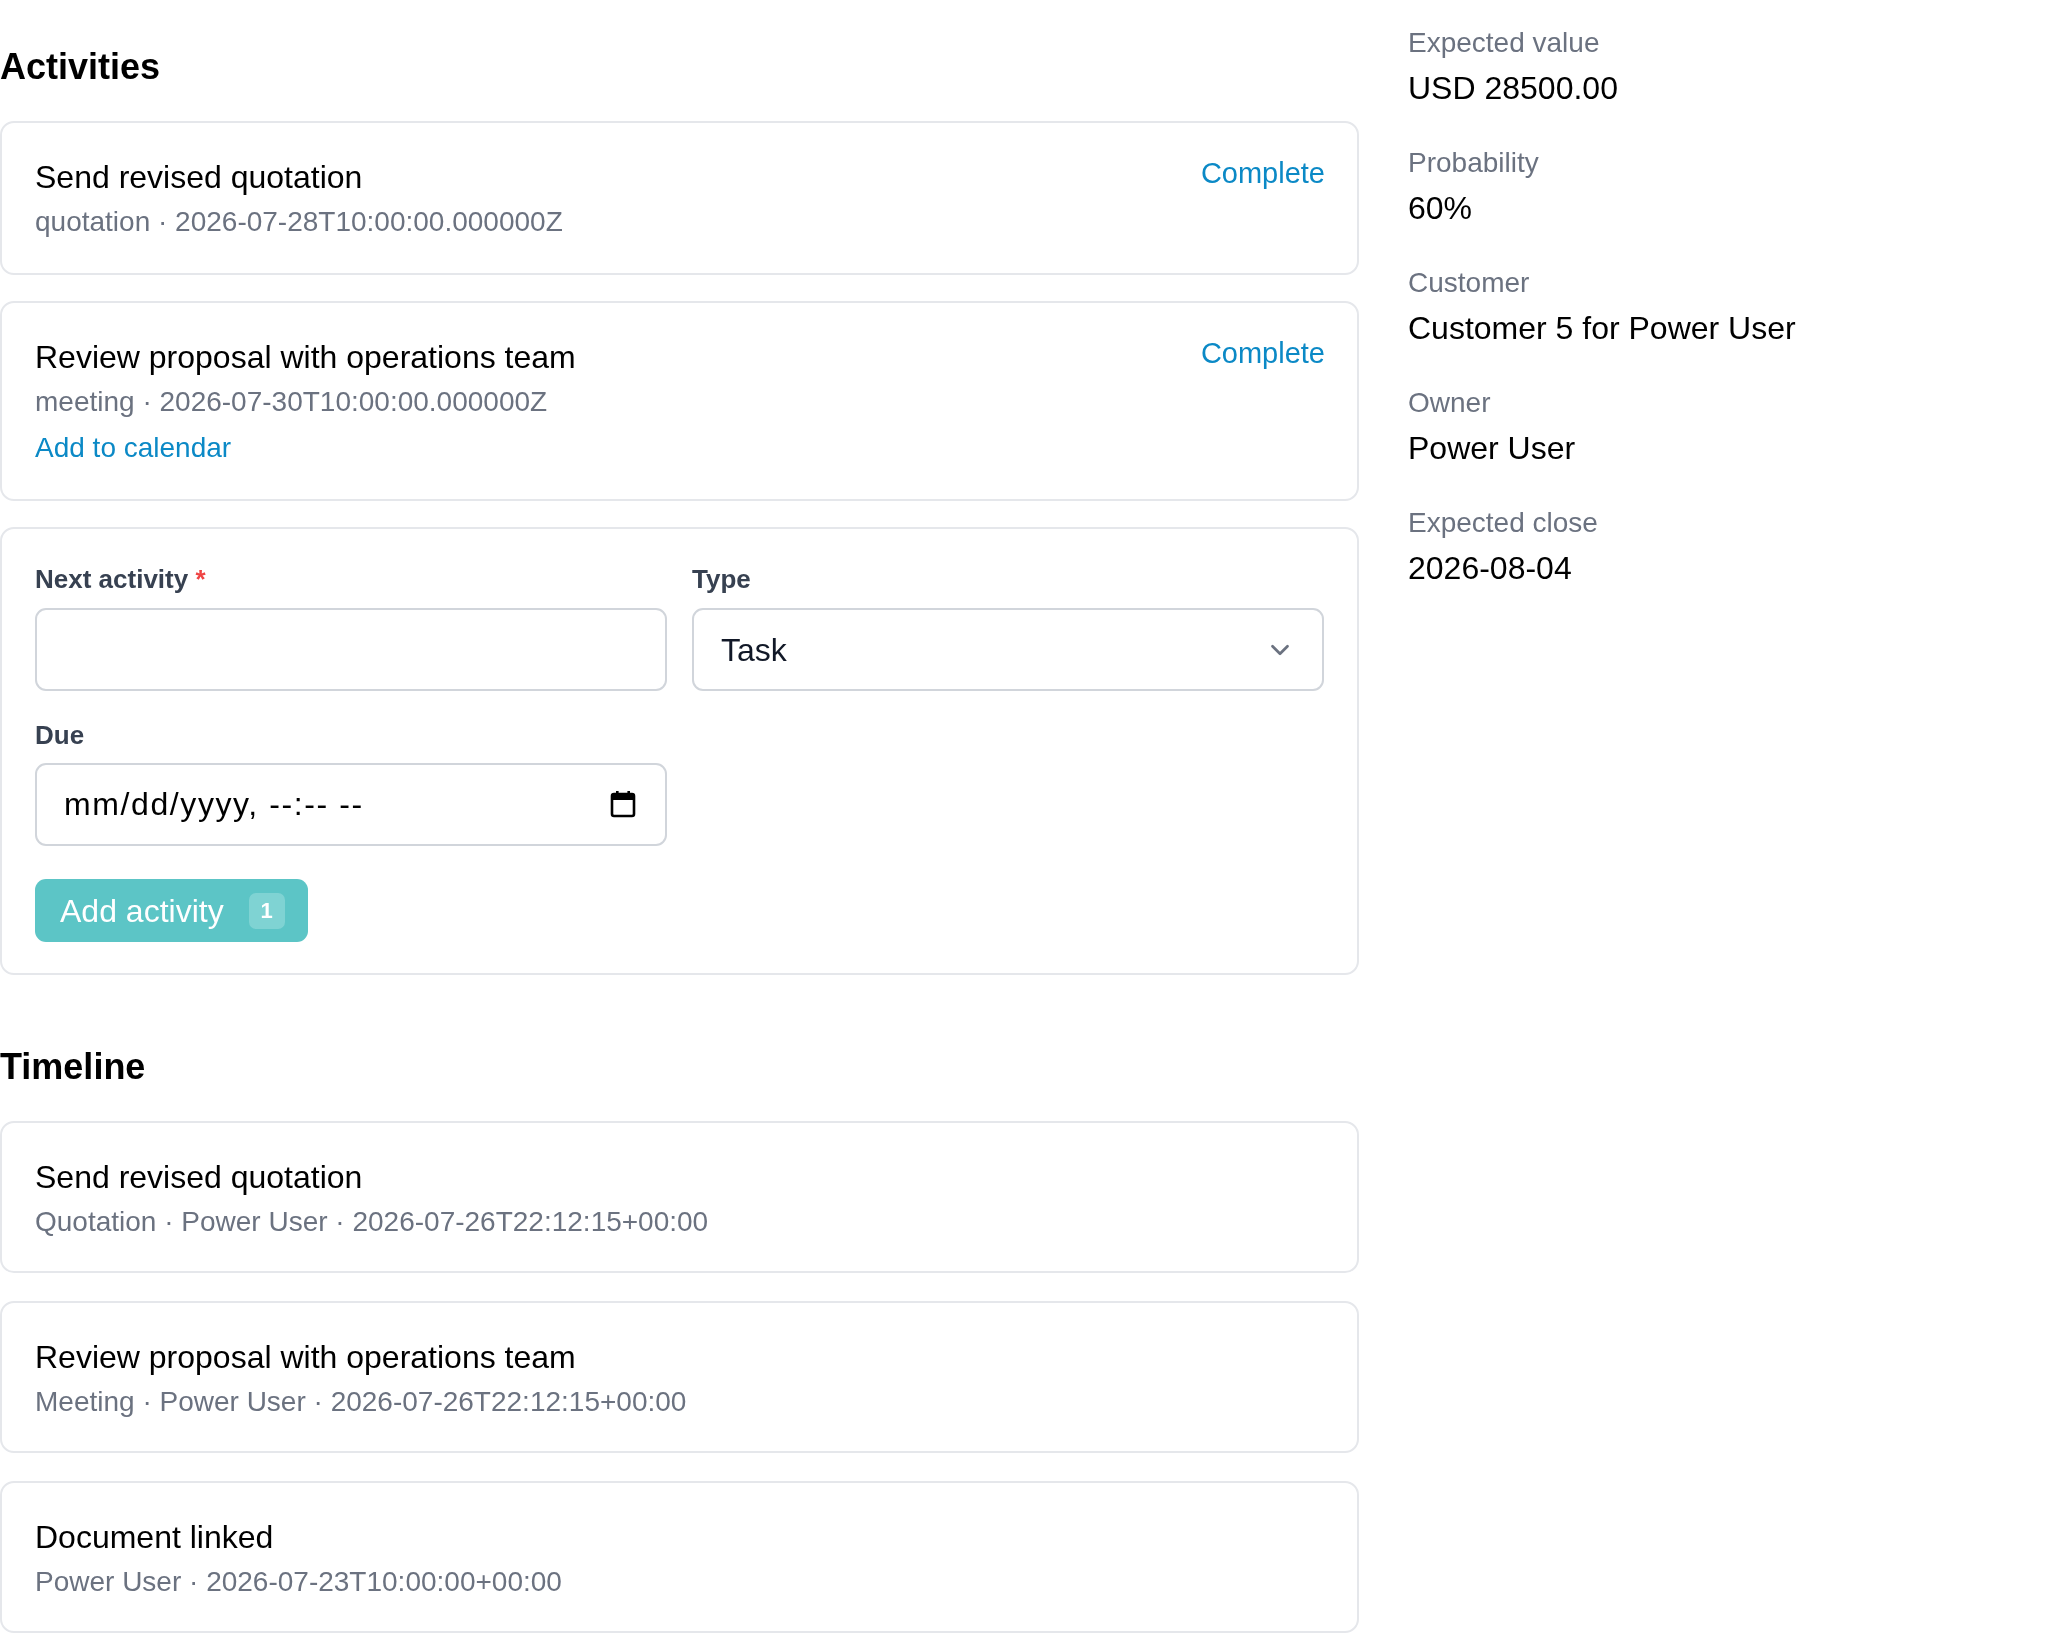 The image size is (2064, 1636). Describe the element at coordinates (154, 1537) in the screenshot. I see `timeline-title: Document linked` at that location.